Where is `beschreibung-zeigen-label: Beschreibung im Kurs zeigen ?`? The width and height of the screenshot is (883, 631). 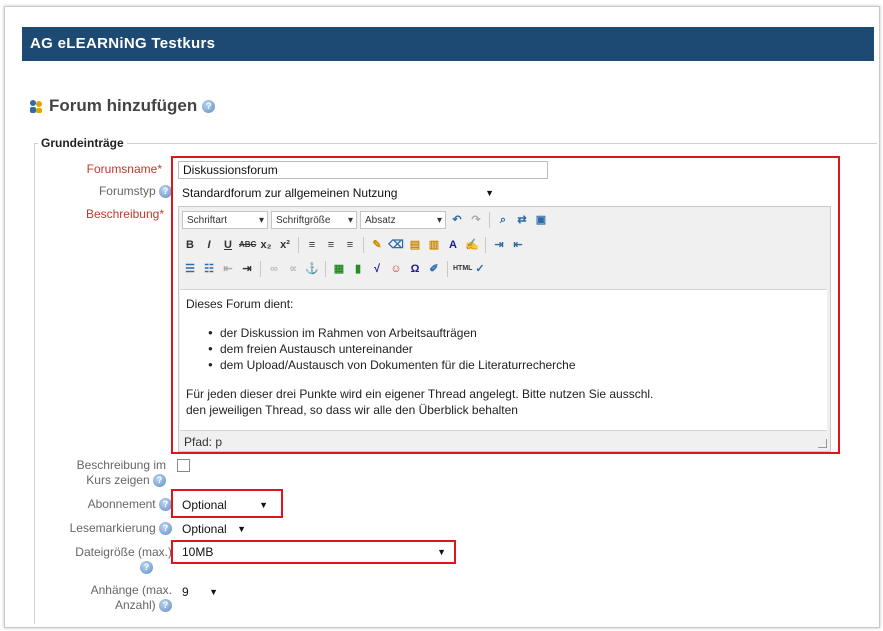
beschreibung-zeigen-label: Beschreibung im Kurs zeigen ? is located at coordinates (103, 473).